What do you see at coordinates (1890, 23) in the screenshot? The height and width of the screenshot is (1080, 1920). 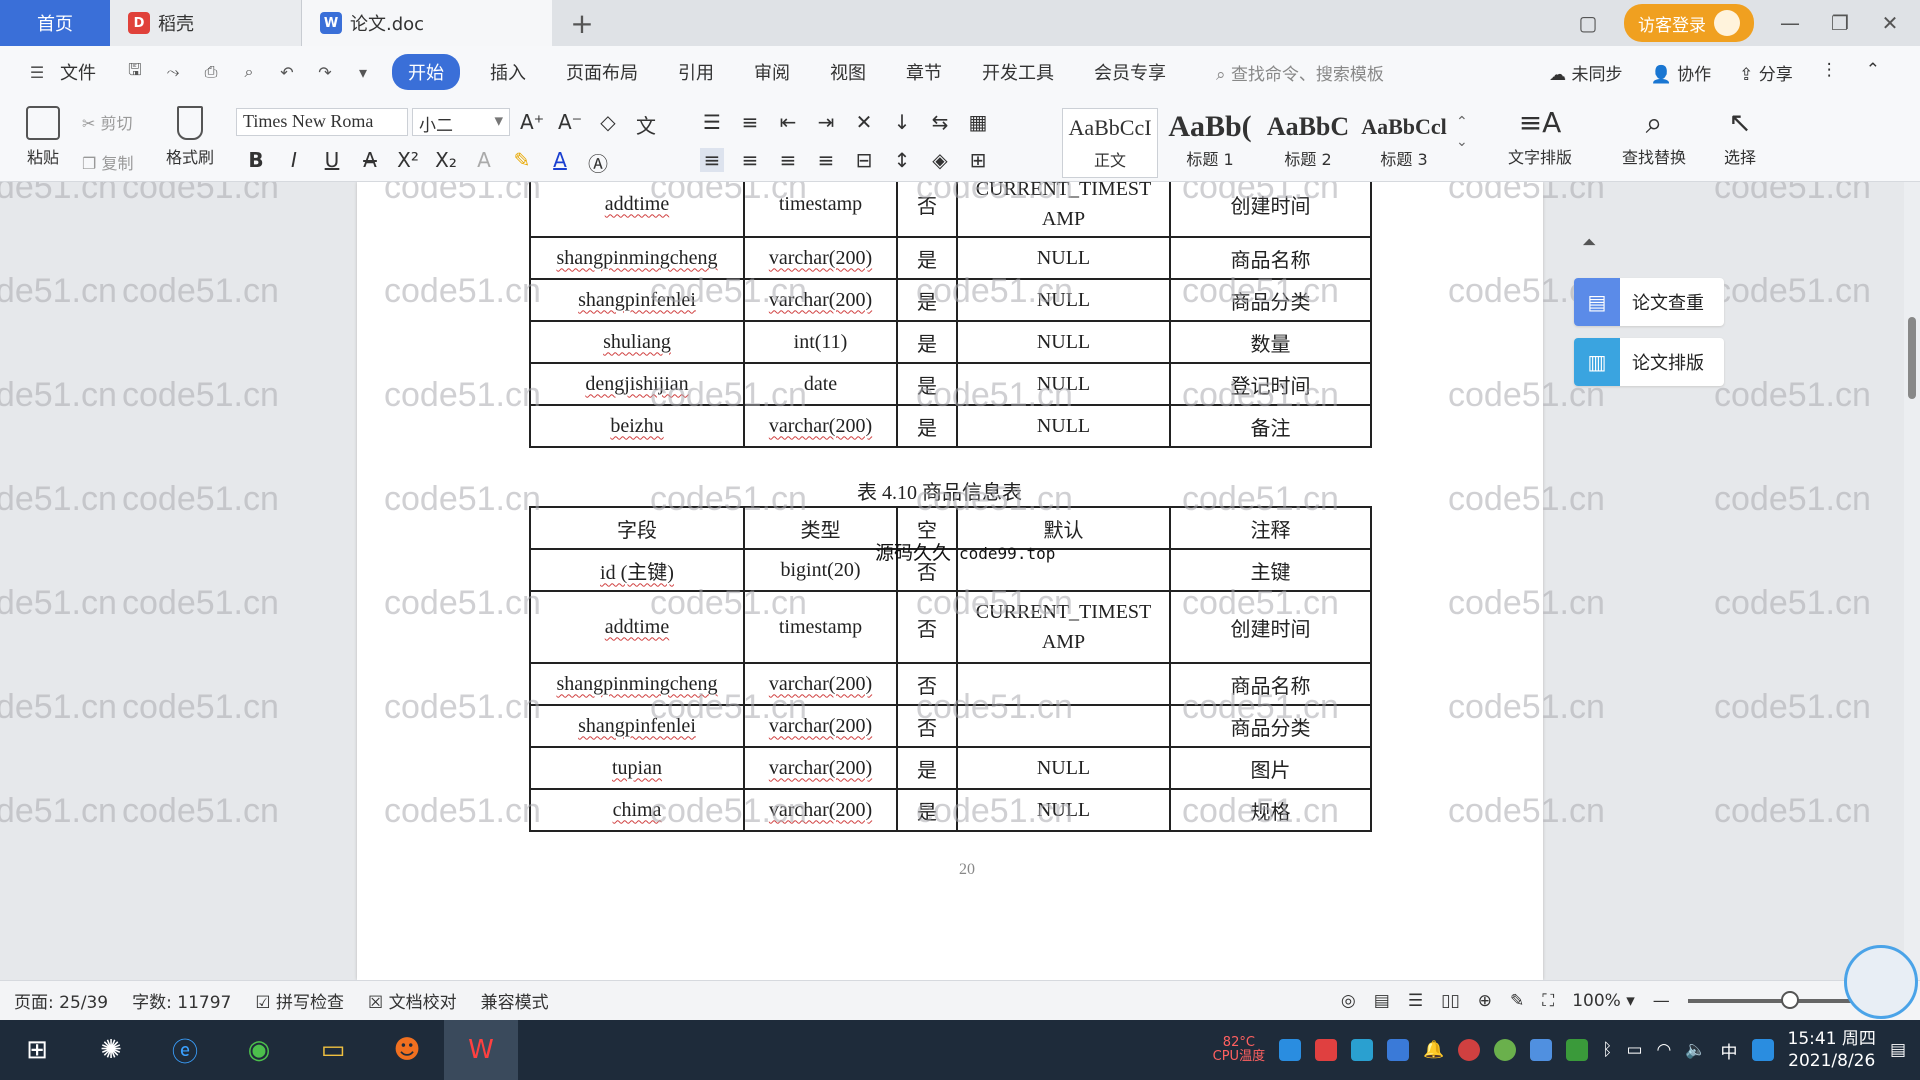 I see `close-icon: ✕` at bounding box center [1890, 23].